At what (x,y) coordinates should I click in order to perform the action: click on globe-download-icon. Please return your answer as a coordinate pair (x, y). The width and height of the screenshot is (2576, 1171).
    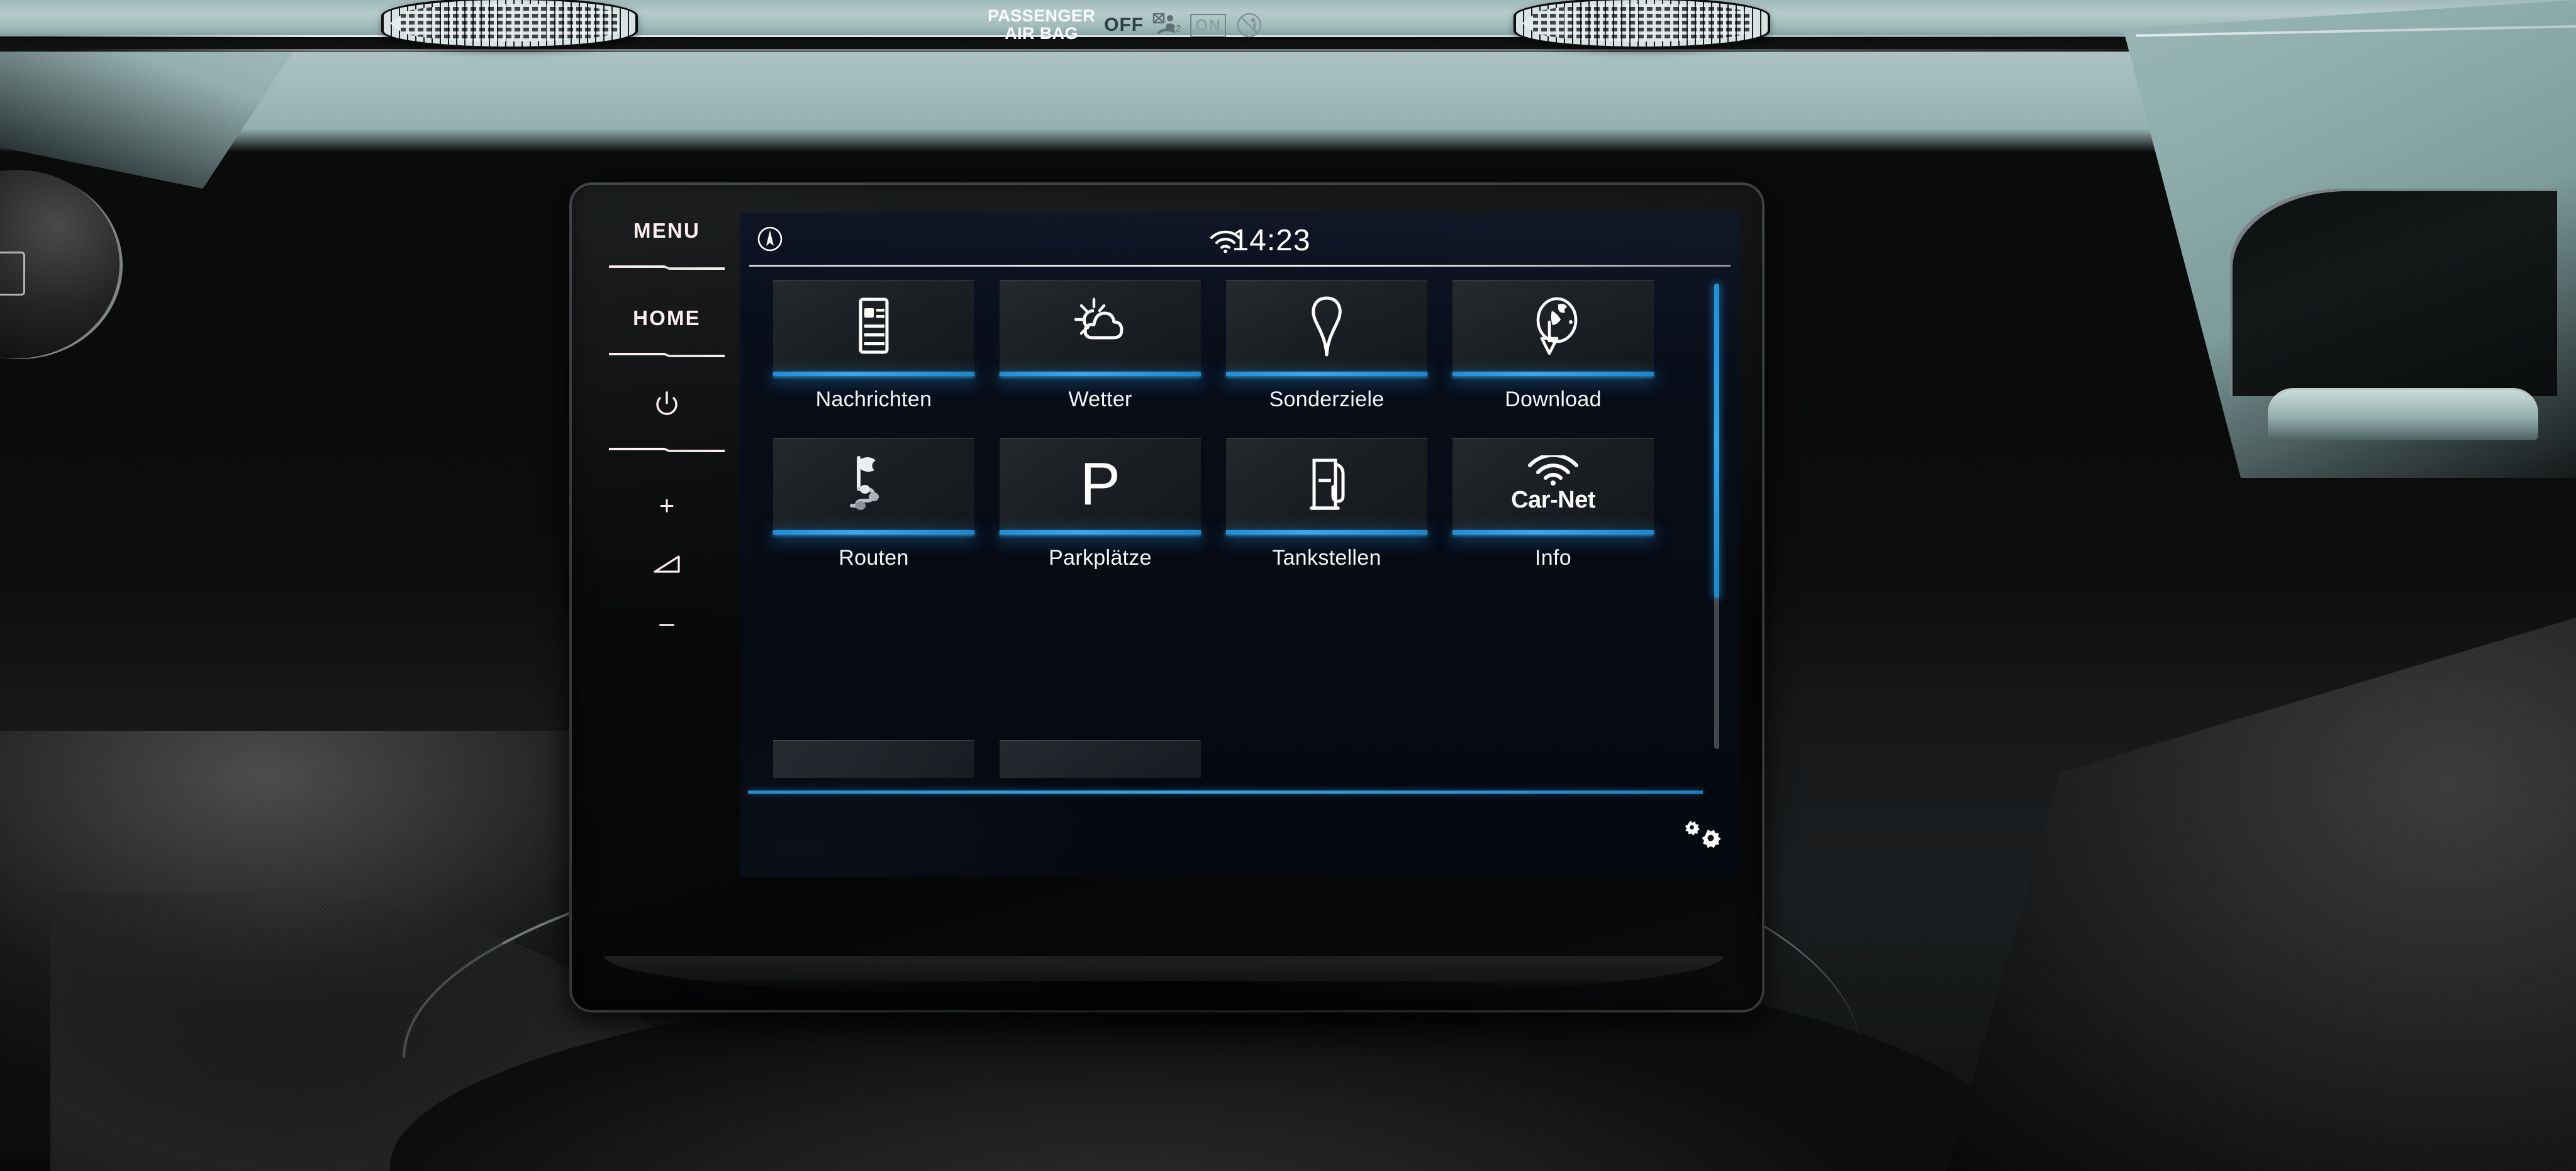
    Looking at the image, I should click on (1553, 326).